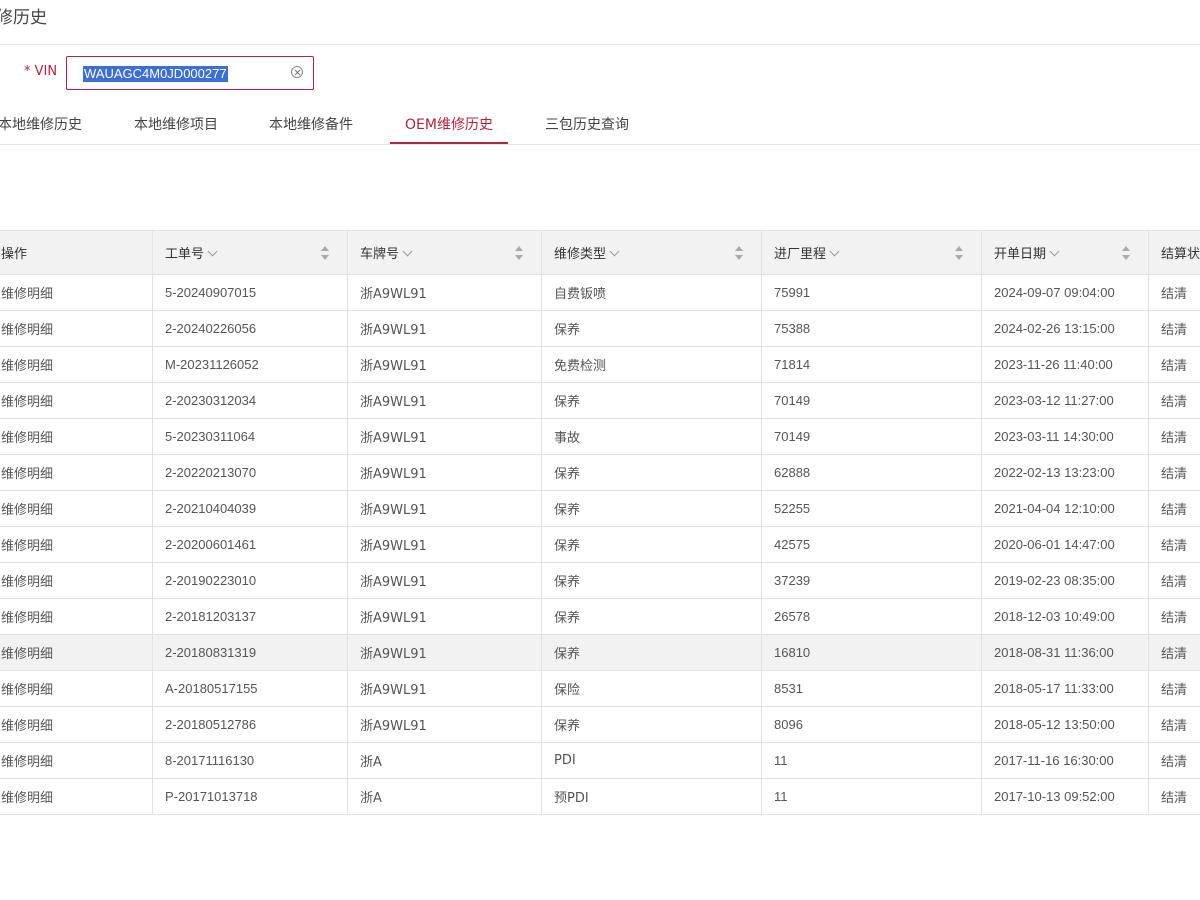 The image size is (1200, 900). What do you see at coordinates (651, 252) in the screenshot?
I see `column-header-repair-type: 维修类型` at bounding box center [651, 252].